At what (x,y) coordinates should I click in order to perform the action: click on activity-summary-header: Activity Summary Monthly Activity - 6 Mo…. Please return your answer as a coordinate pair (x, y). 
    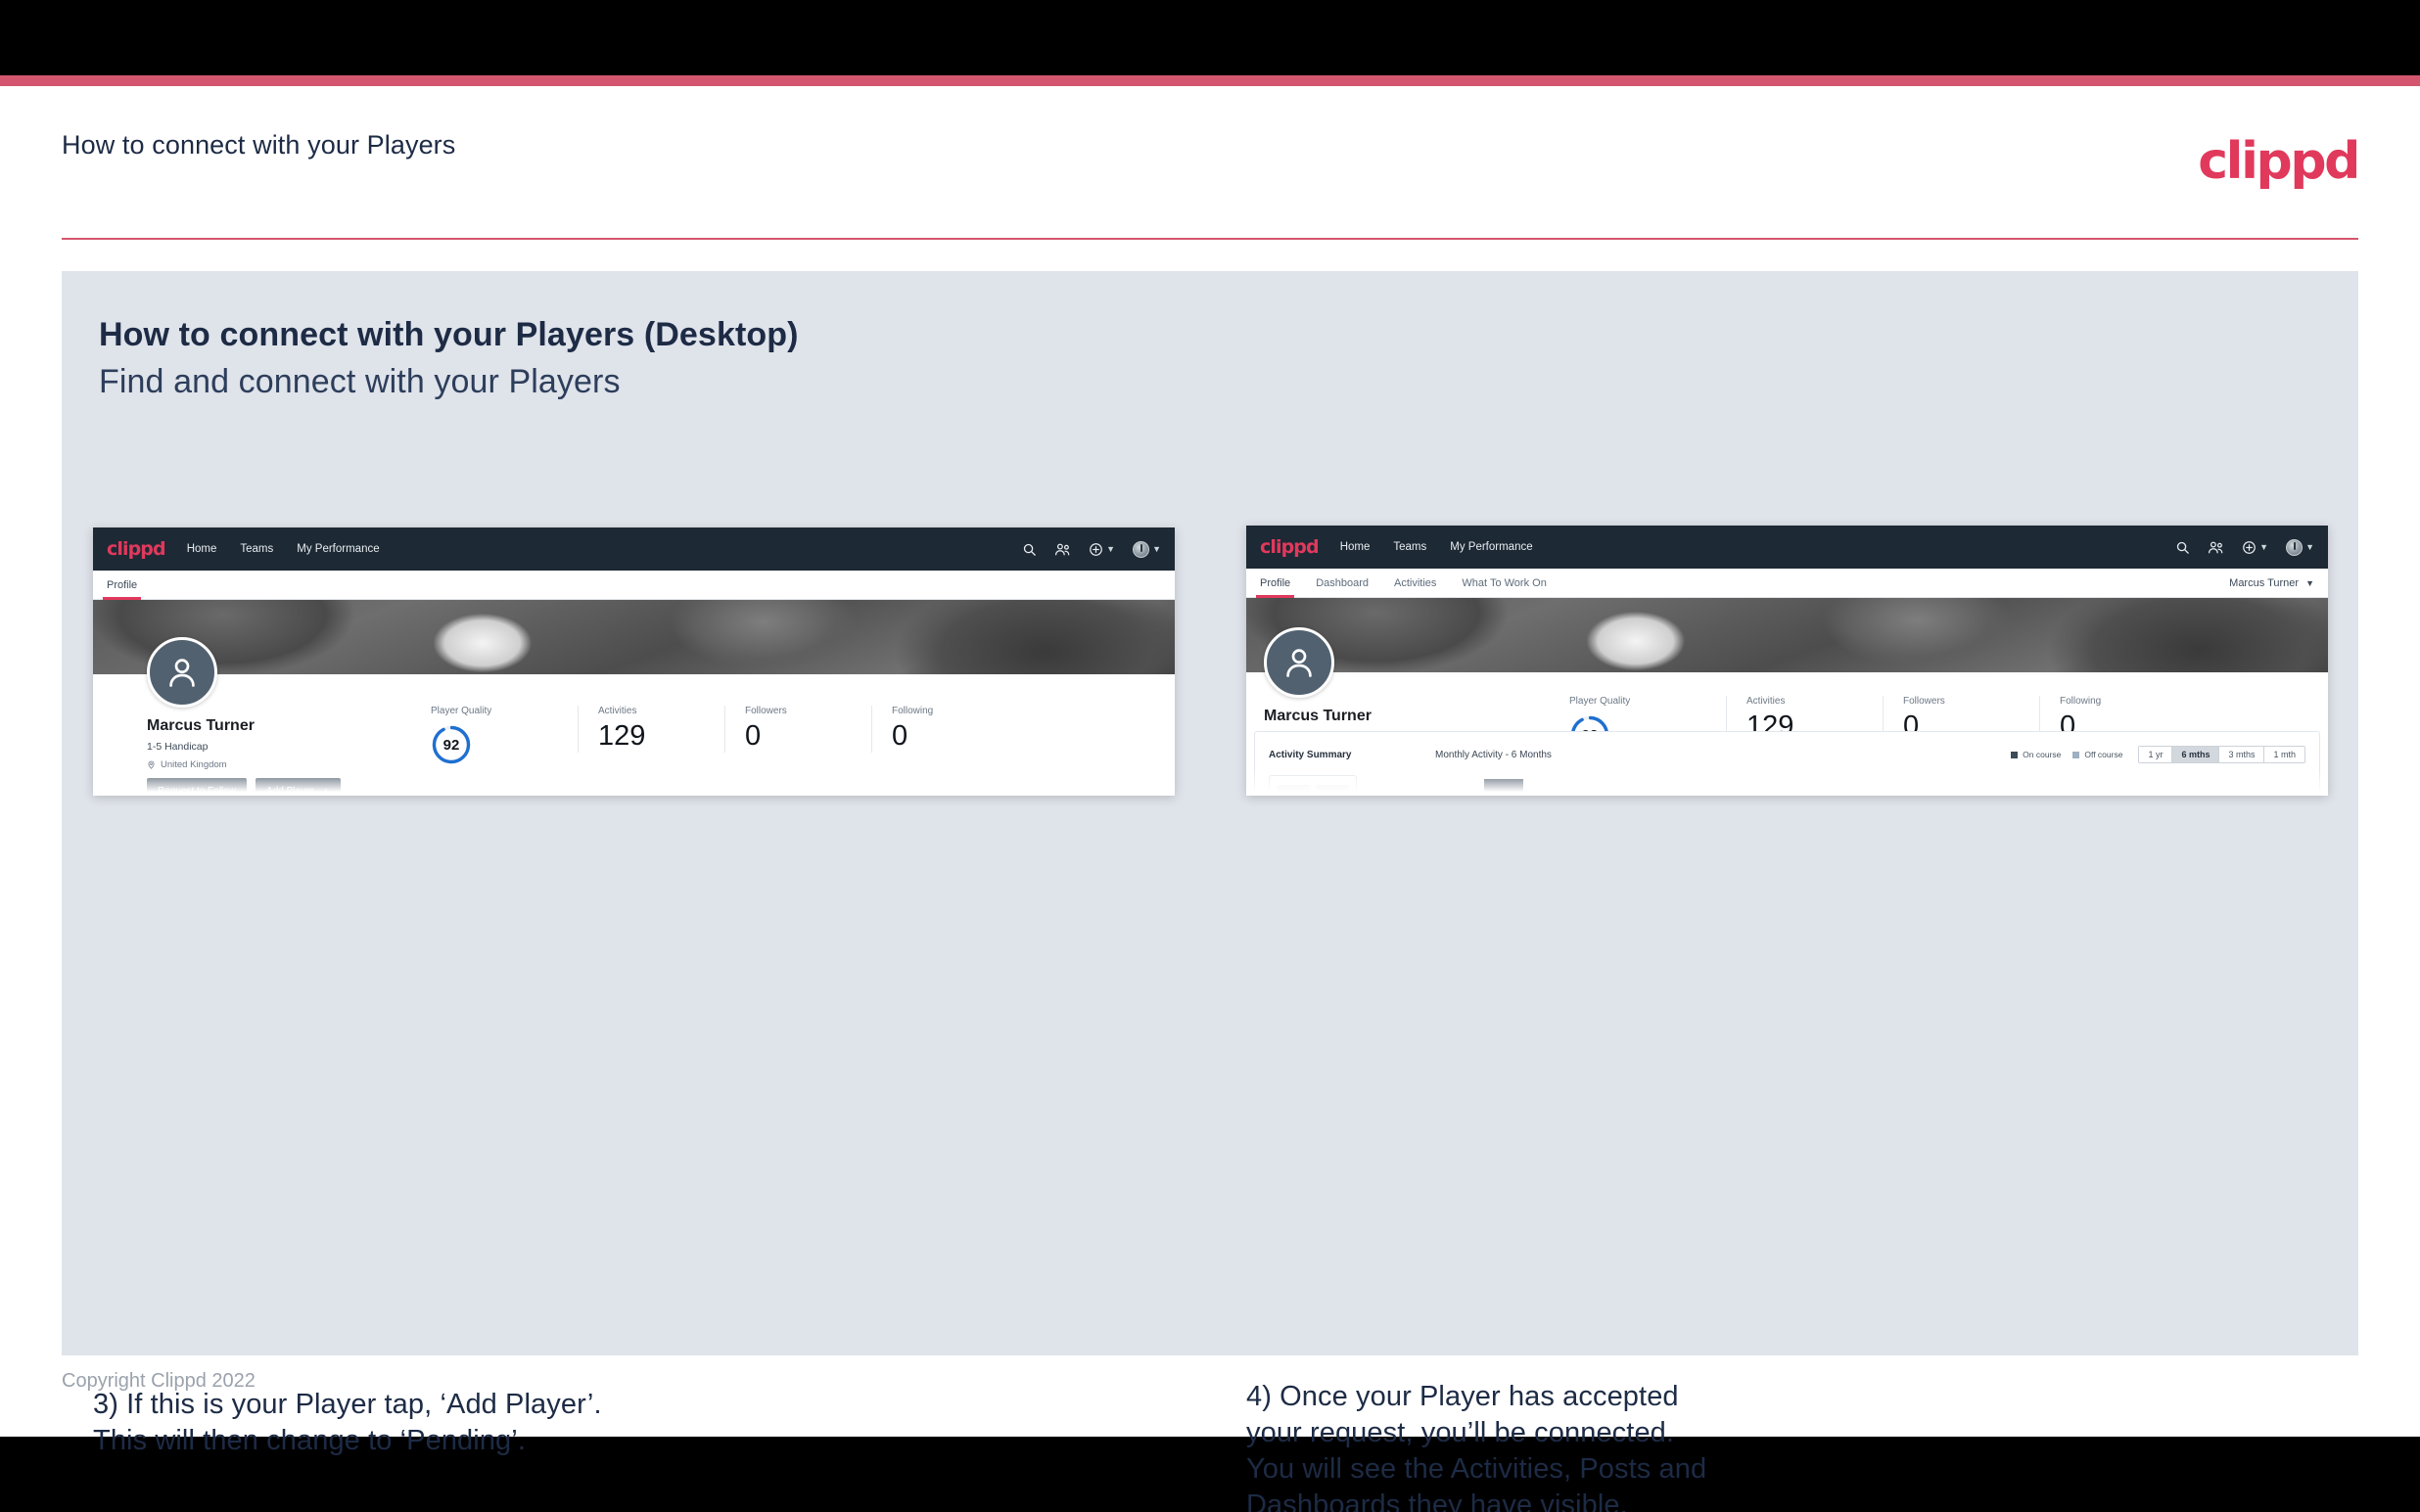
    Looking at the image, I should click on (1787, 754).